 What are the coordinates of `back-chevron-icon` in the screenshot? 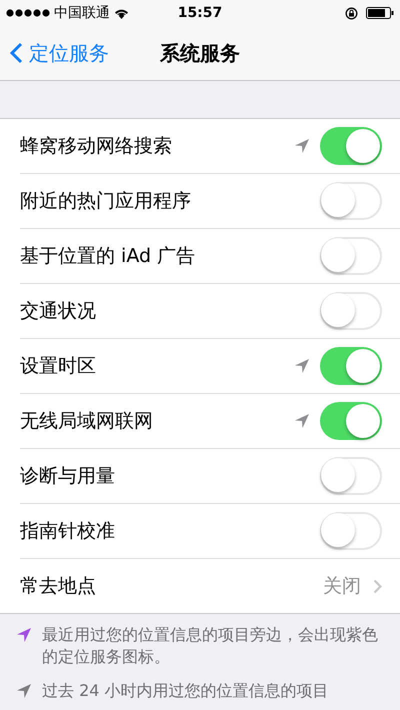 It's located at (16, 53).